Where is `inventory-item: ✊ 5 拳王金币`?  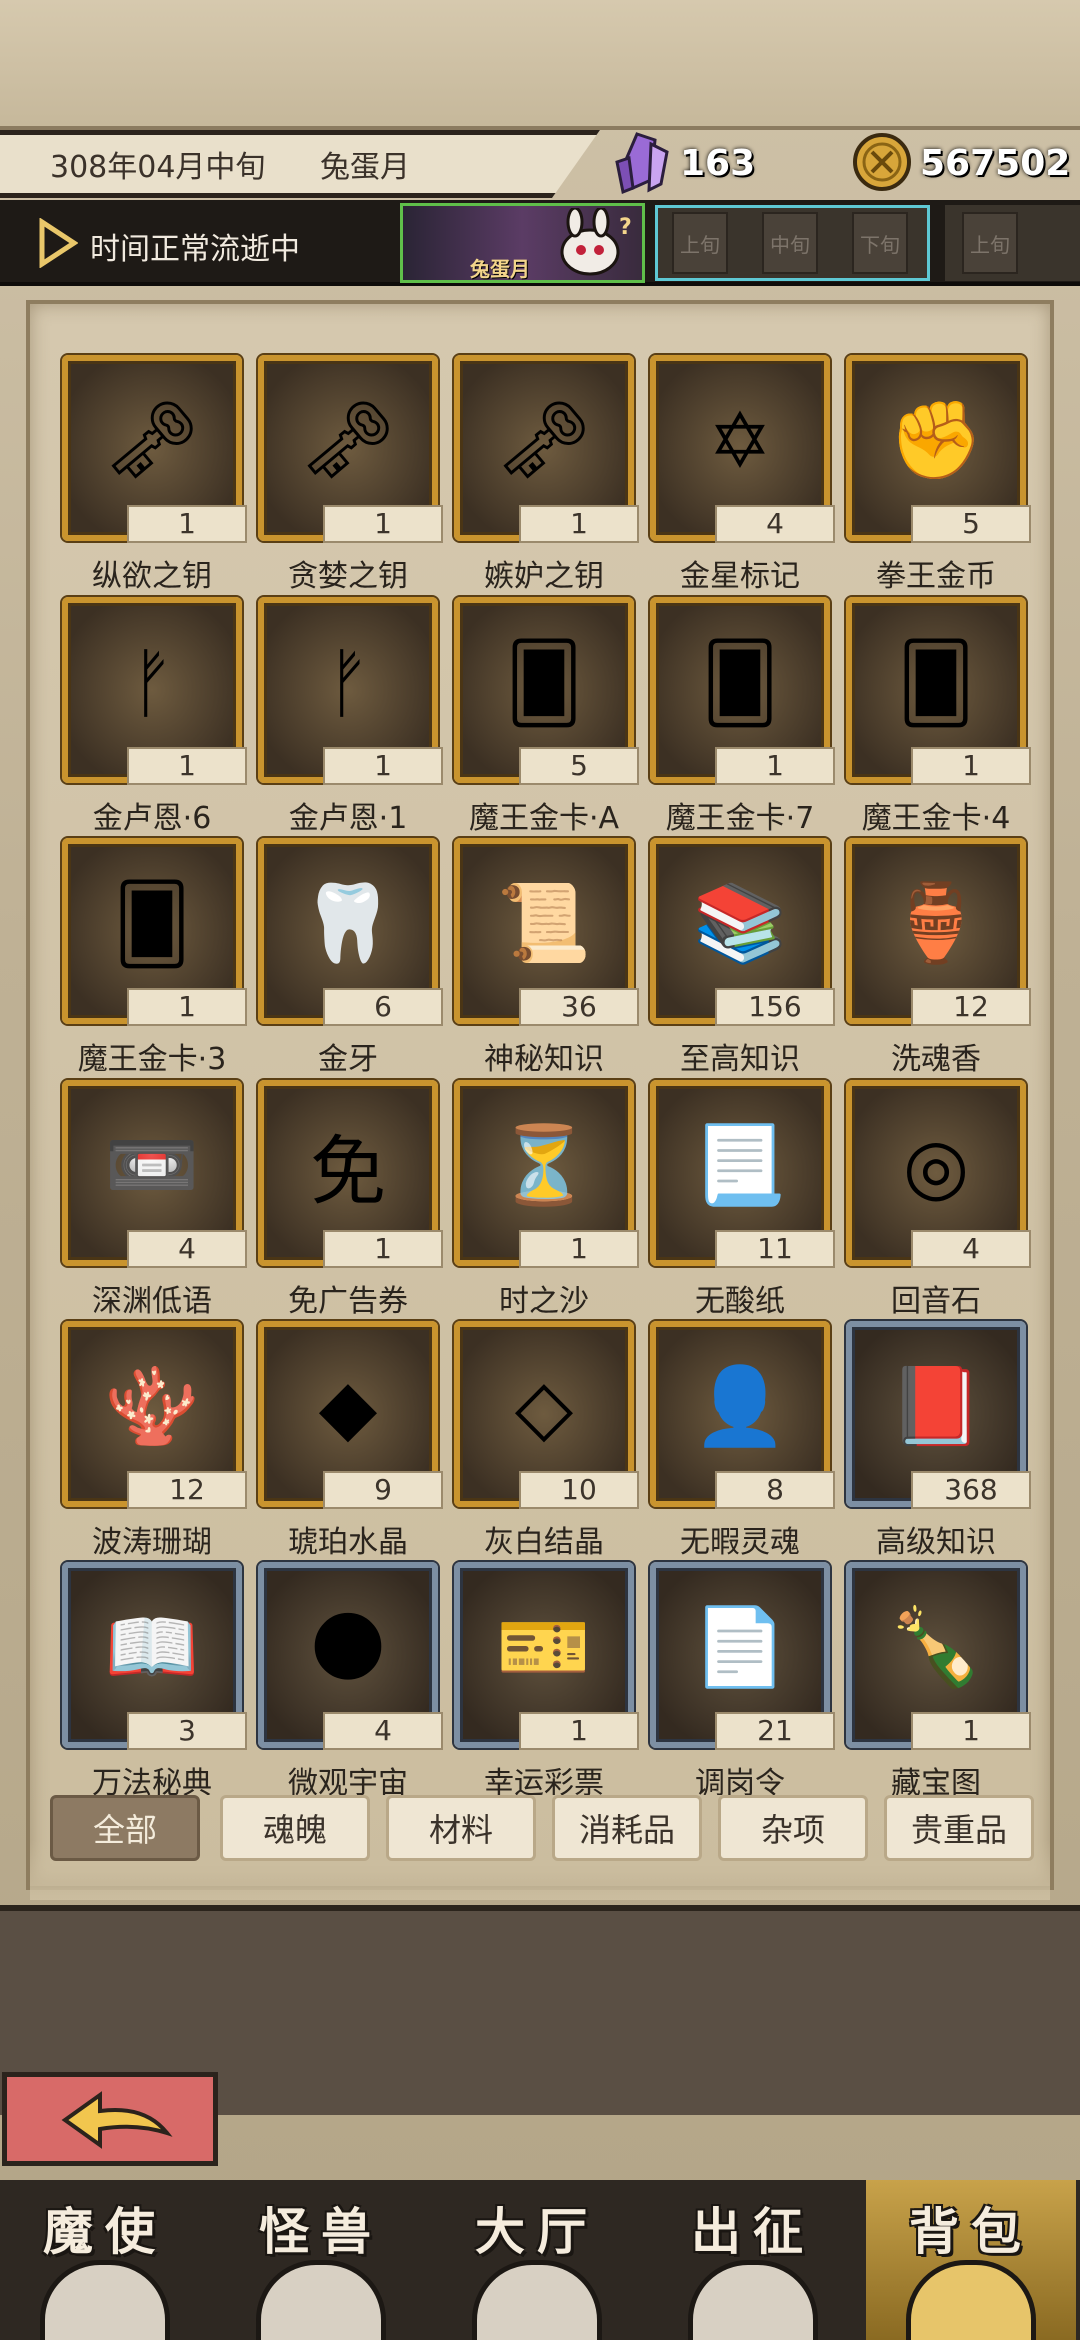
inventory-item: ✊ 5 拳王金币 is located at coordinates (936, 475).